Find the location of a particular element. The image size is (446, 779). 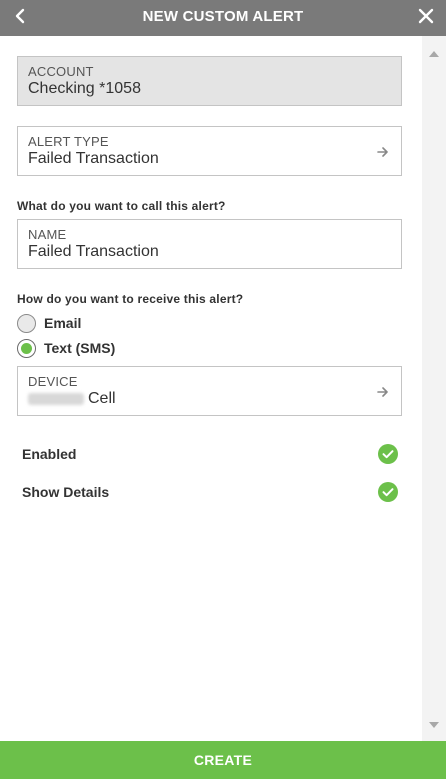

header-bar: NEW CUSTOM ALERT is located at coordinates (223, 18).